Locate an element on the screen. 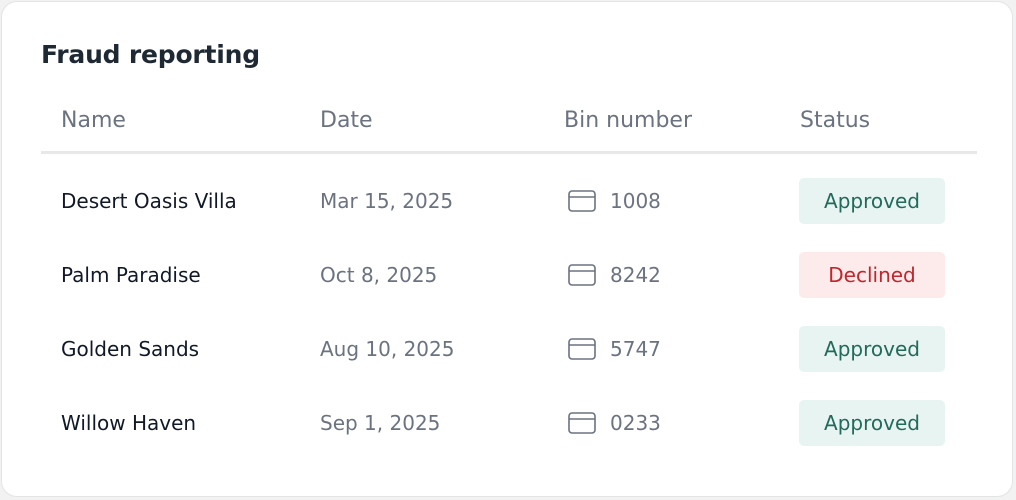  bin-number: 1008 is located at coordinates (635, 201).